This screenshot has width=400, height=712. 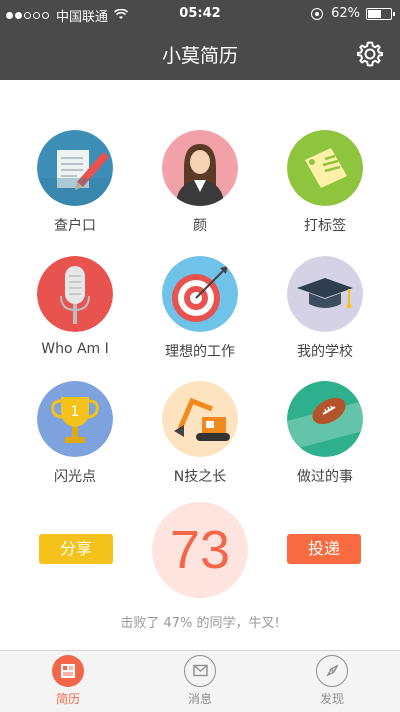 What do you see at coordinates (68, 671) in the screenshot?
I see `resume-icon` at bounding box center [68, 671].